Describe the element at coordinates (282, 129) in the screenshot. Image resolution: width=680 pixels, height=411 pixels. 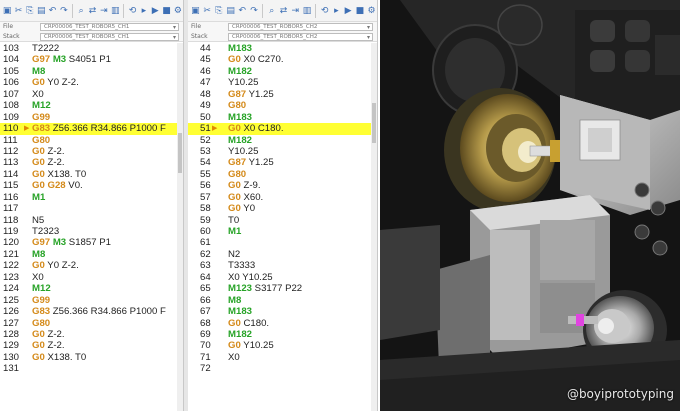
I see `current-code-line: 51 ▶ G0 X0 C180.` at that location.